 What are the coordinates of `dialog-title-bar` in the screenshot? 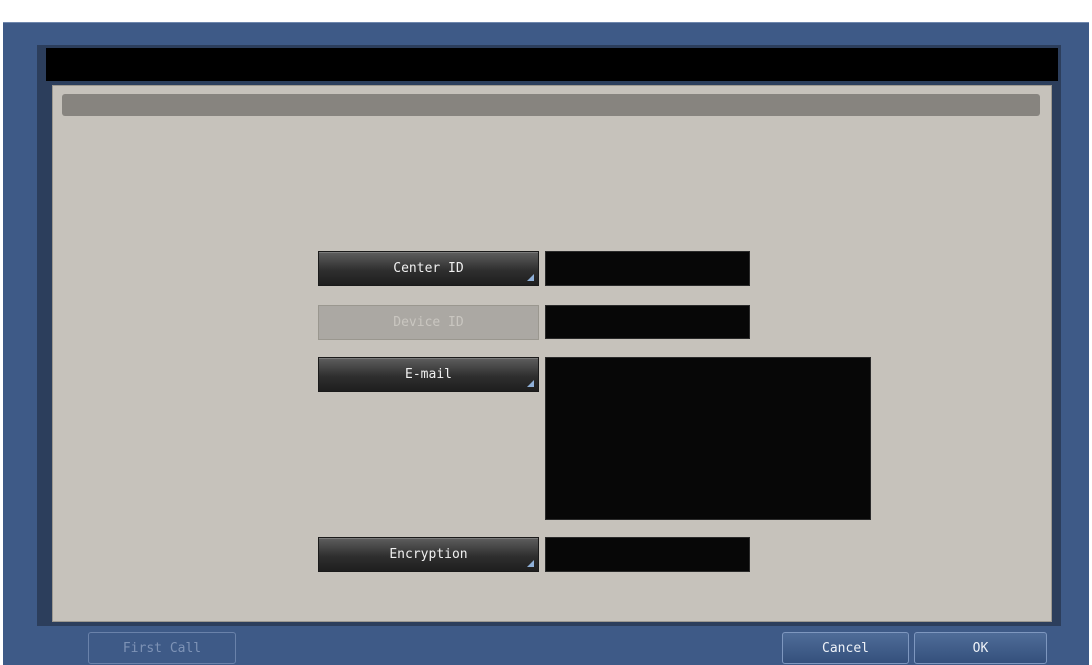 It's located at (552, 64).